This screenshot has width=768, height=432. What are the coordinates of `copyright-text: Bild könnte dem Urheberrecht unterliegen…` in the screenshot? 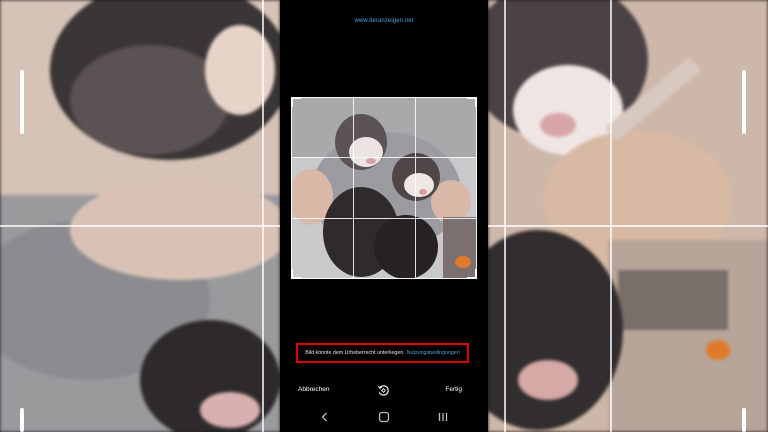 It's located at (355, 353).